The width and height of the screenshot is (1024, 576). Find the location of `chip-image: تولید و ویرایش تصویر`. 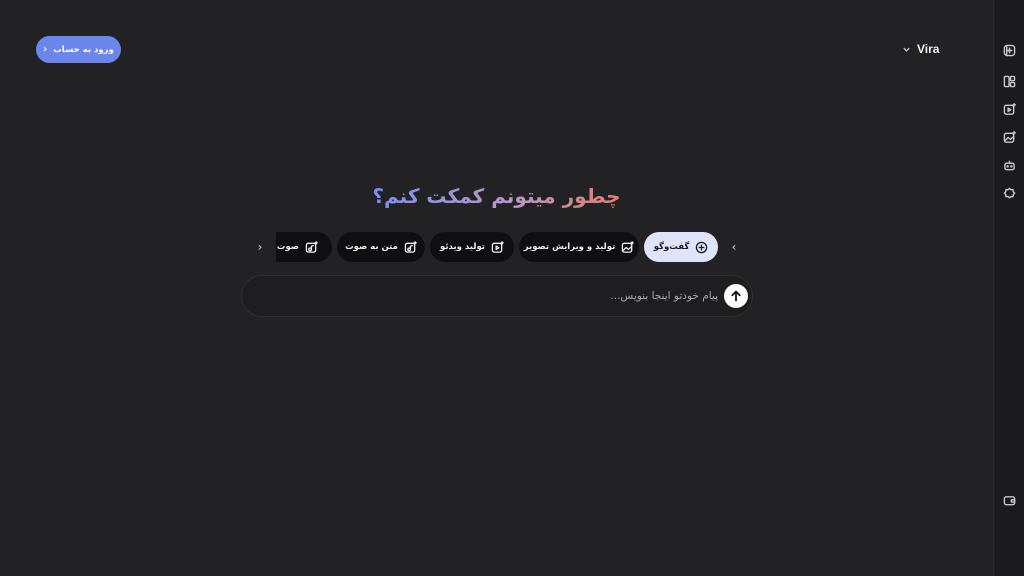

chip-image: تولید و ویرایش تصویر is located at coordinates (579, 247).